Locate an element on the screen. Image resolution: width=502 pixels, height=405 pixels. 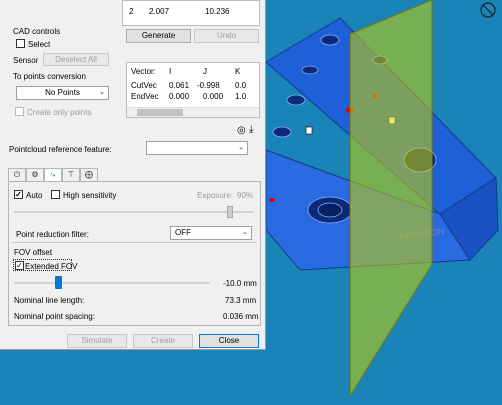
exposure-label: Exposure: is located at coordinates (215, 195).